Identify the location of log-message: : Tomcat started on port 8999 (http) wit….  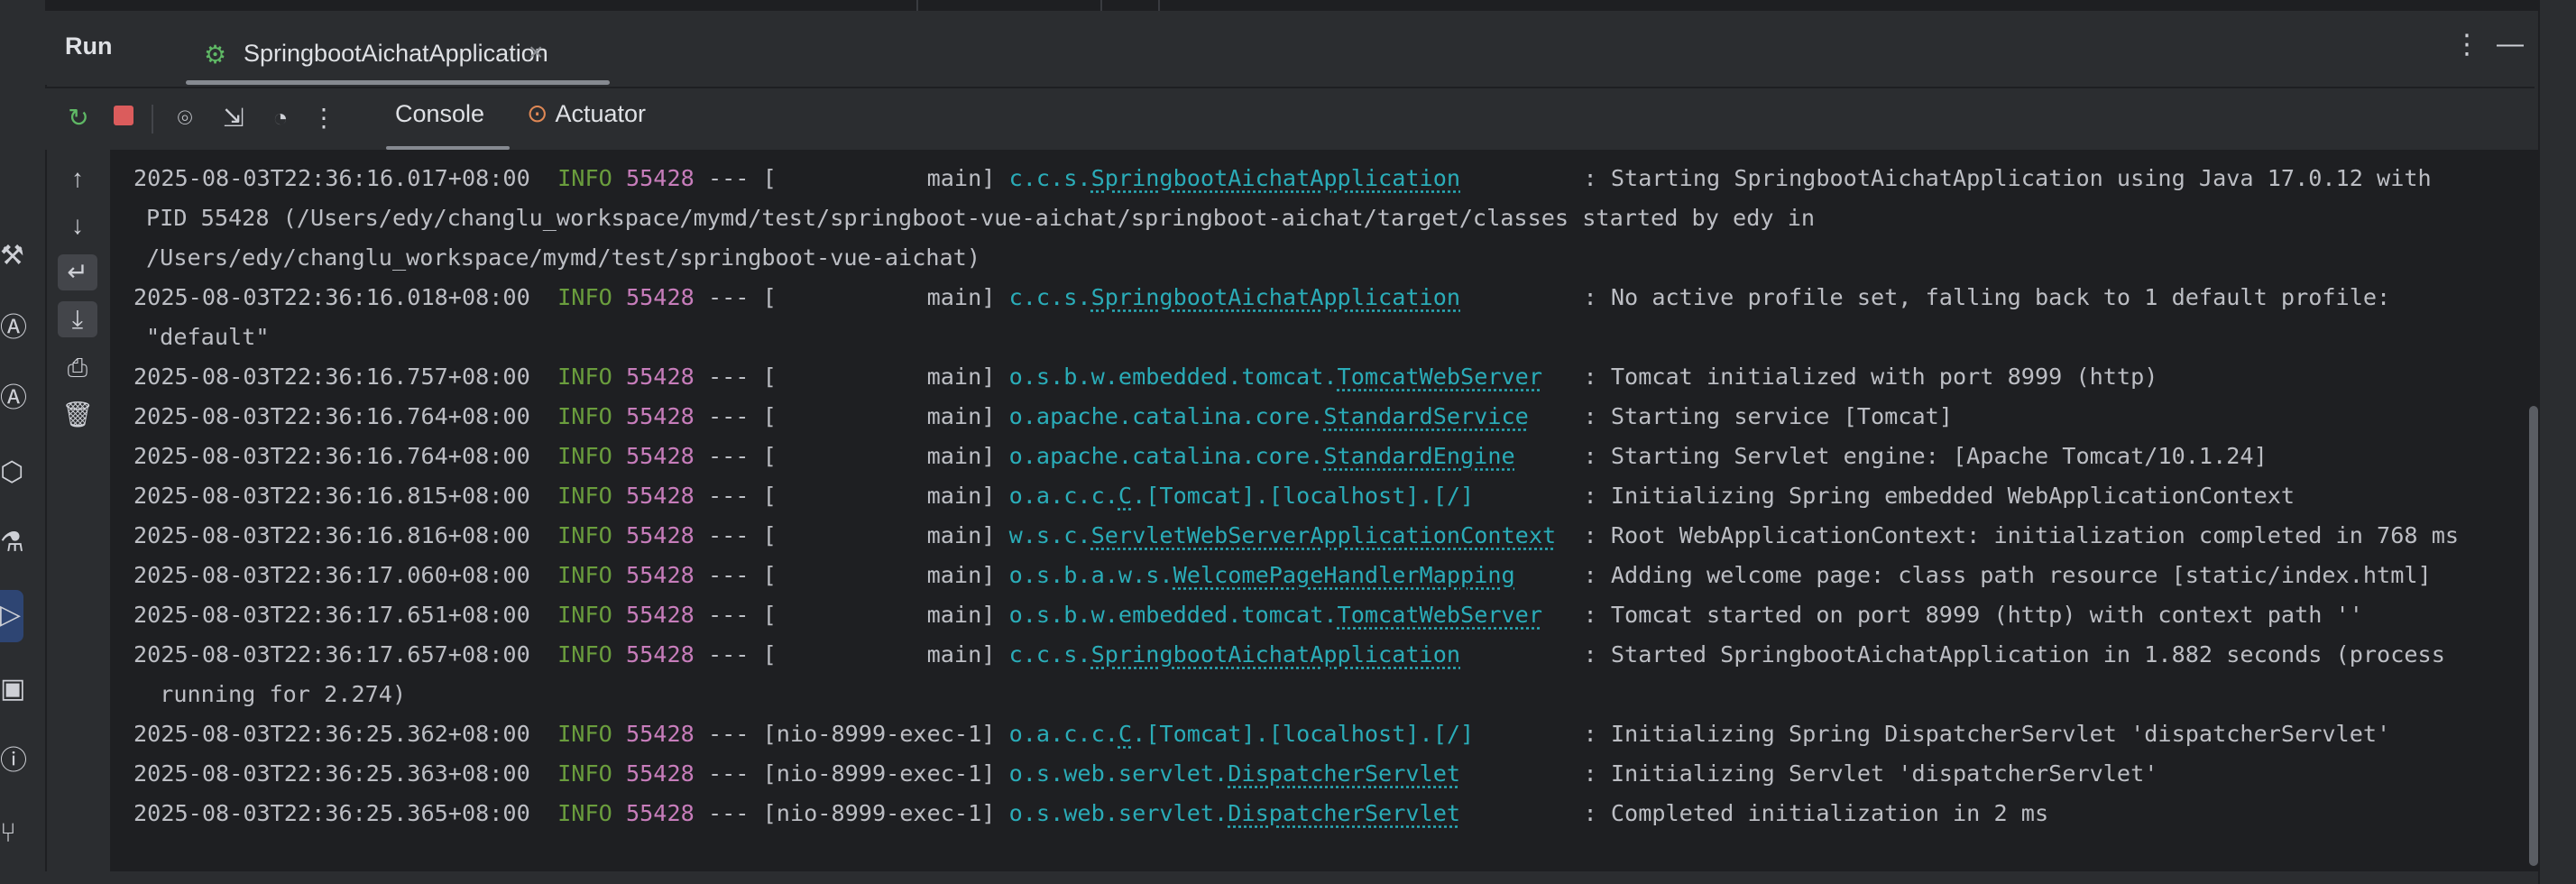
(1973, 615).